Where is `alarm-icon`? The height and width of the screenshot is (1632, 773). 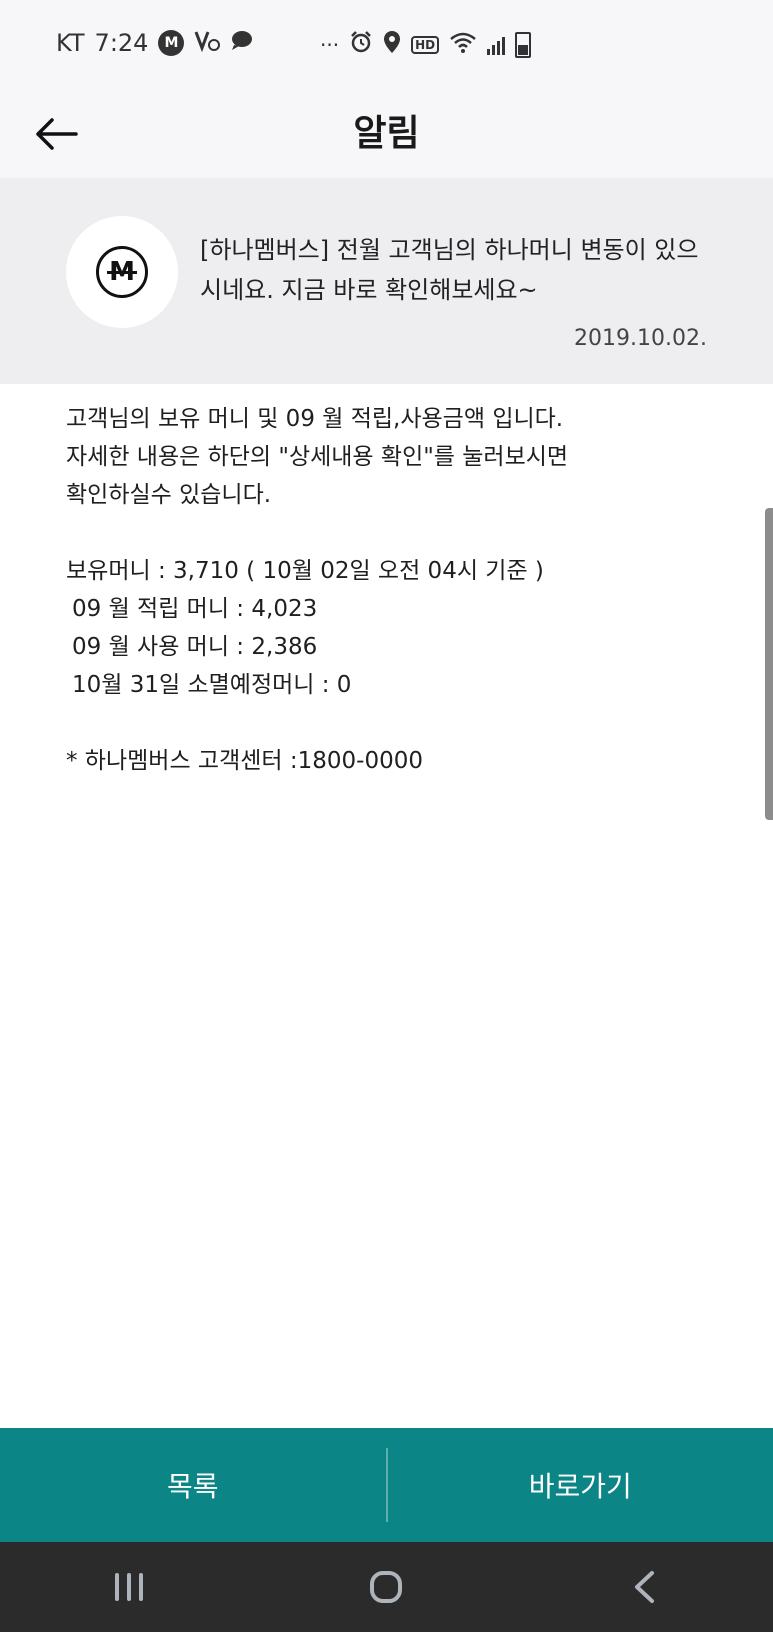 alarm-icon is located at coordinates (361, 44).